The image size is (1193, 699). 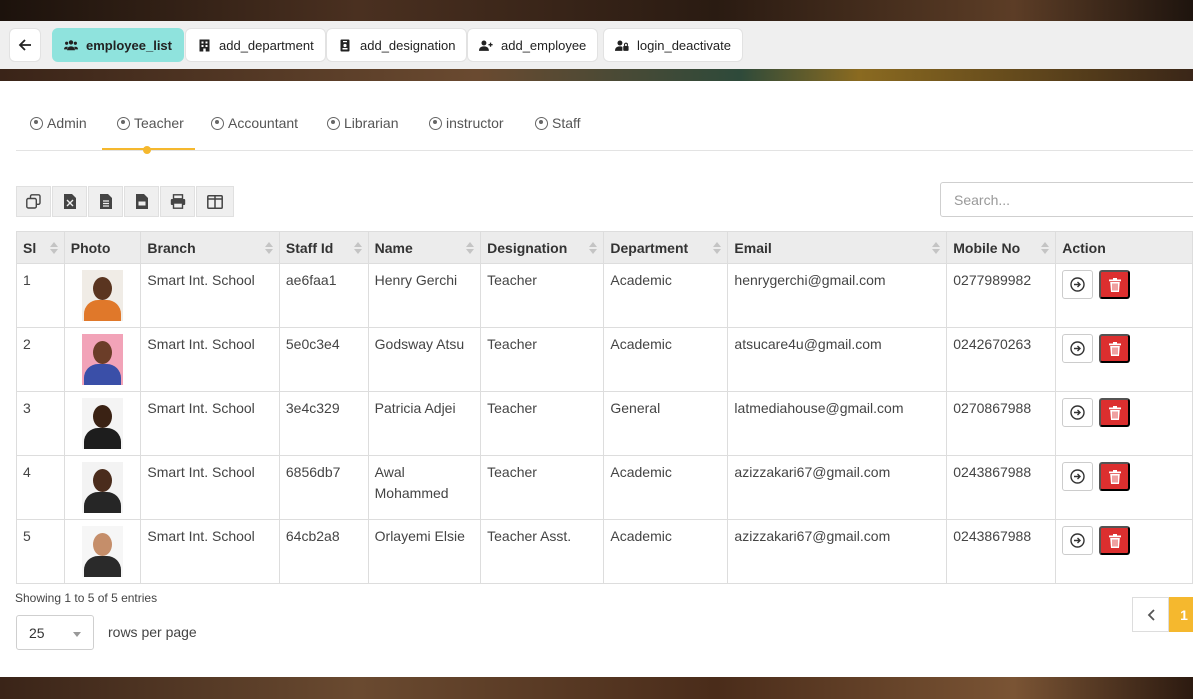 I want to click on cell-email: atsucare4u@gmail.com, so click(x=837, y=359).